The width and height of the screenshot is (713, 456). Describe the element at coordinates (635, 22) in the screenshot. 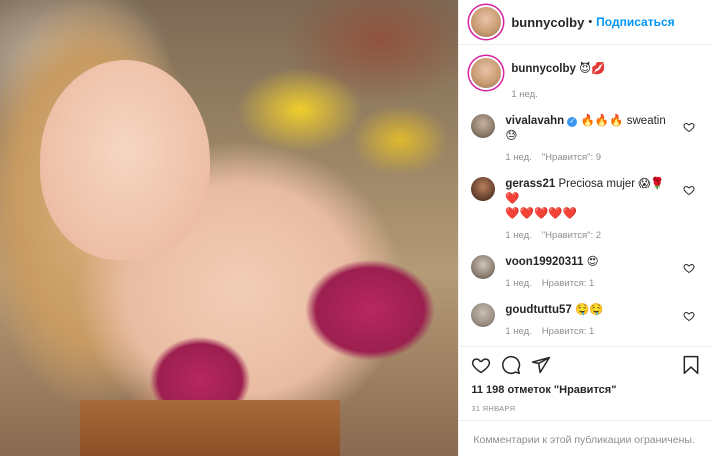

I see `follow-button: Подписаться` at that location.